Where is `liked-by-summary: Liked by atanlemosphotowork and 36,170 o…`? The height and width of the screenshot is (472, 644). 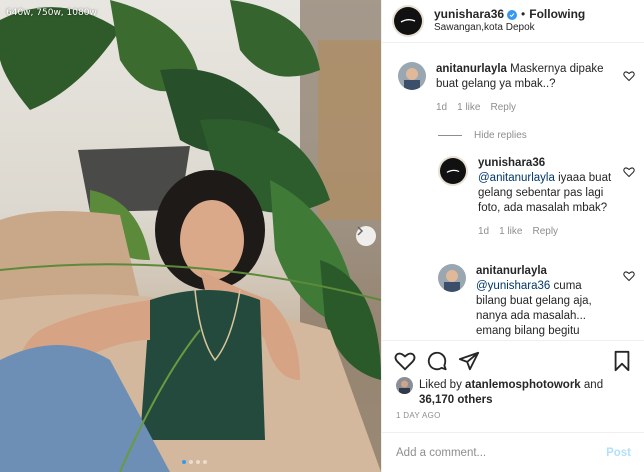
liked-by-summary: Liked by atanlemosphotowork and 36,170 o… is located at coordinates (516, 392).